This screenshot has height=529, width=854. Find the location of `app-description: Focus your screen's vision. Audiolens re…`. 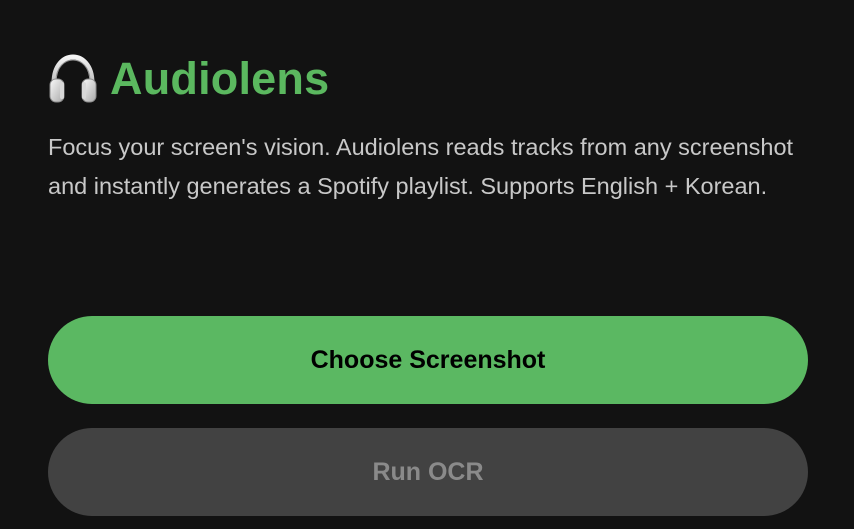

app-description: Focus your screen's vision. Audiolens re… is located at coordinates (421, 166).